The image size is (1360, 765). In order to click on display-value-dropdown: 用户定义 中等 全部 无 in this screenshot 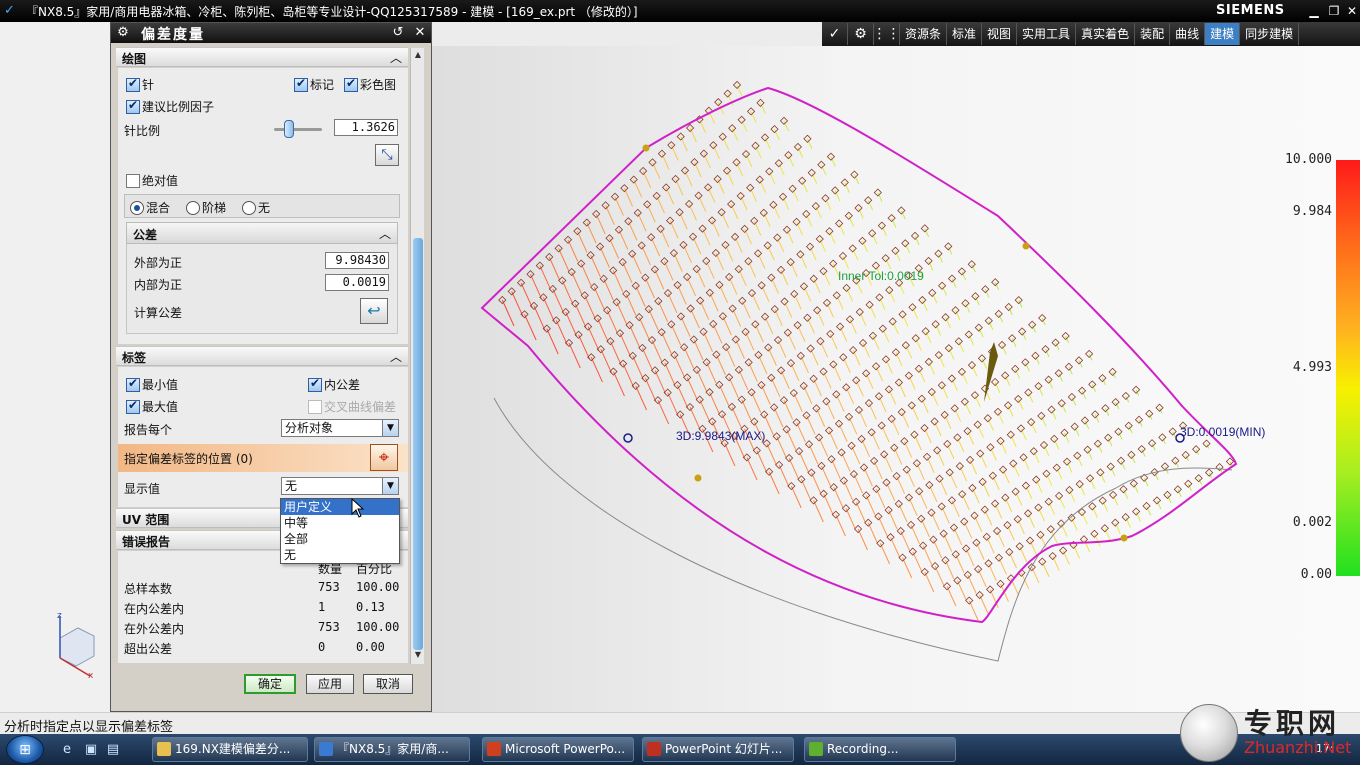, I will do `click(340, 531)`.